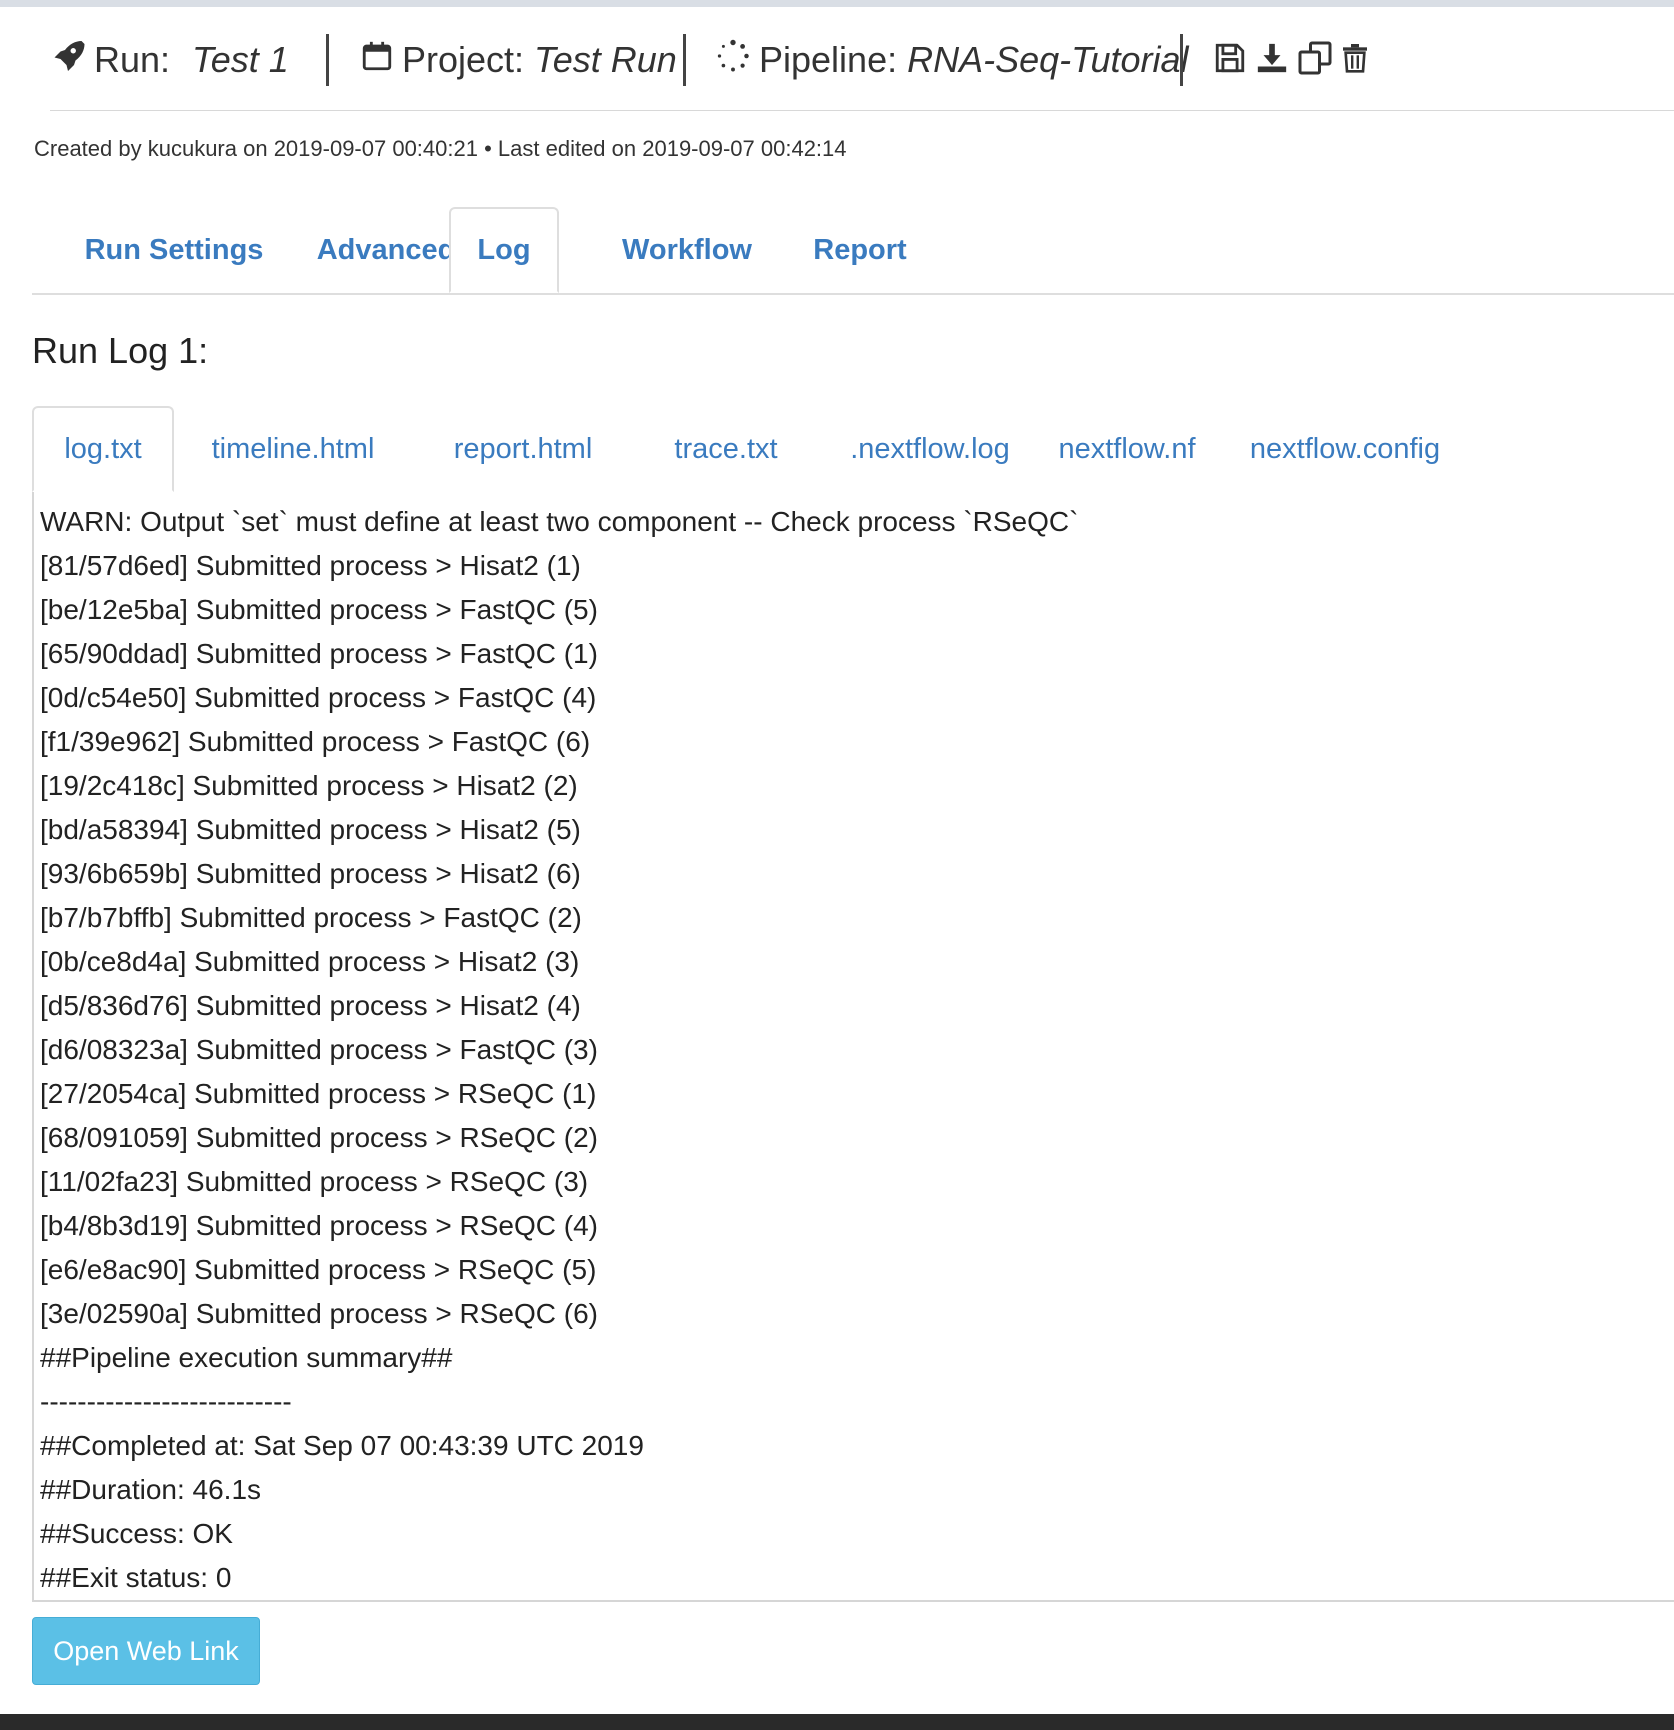 Image resolution: width=1674 pixels, height=1730 pixels. What do you see at coordinates (463, 59) in the screenshot?
I see `project-label: Project:` at bounding box center [463, 59].